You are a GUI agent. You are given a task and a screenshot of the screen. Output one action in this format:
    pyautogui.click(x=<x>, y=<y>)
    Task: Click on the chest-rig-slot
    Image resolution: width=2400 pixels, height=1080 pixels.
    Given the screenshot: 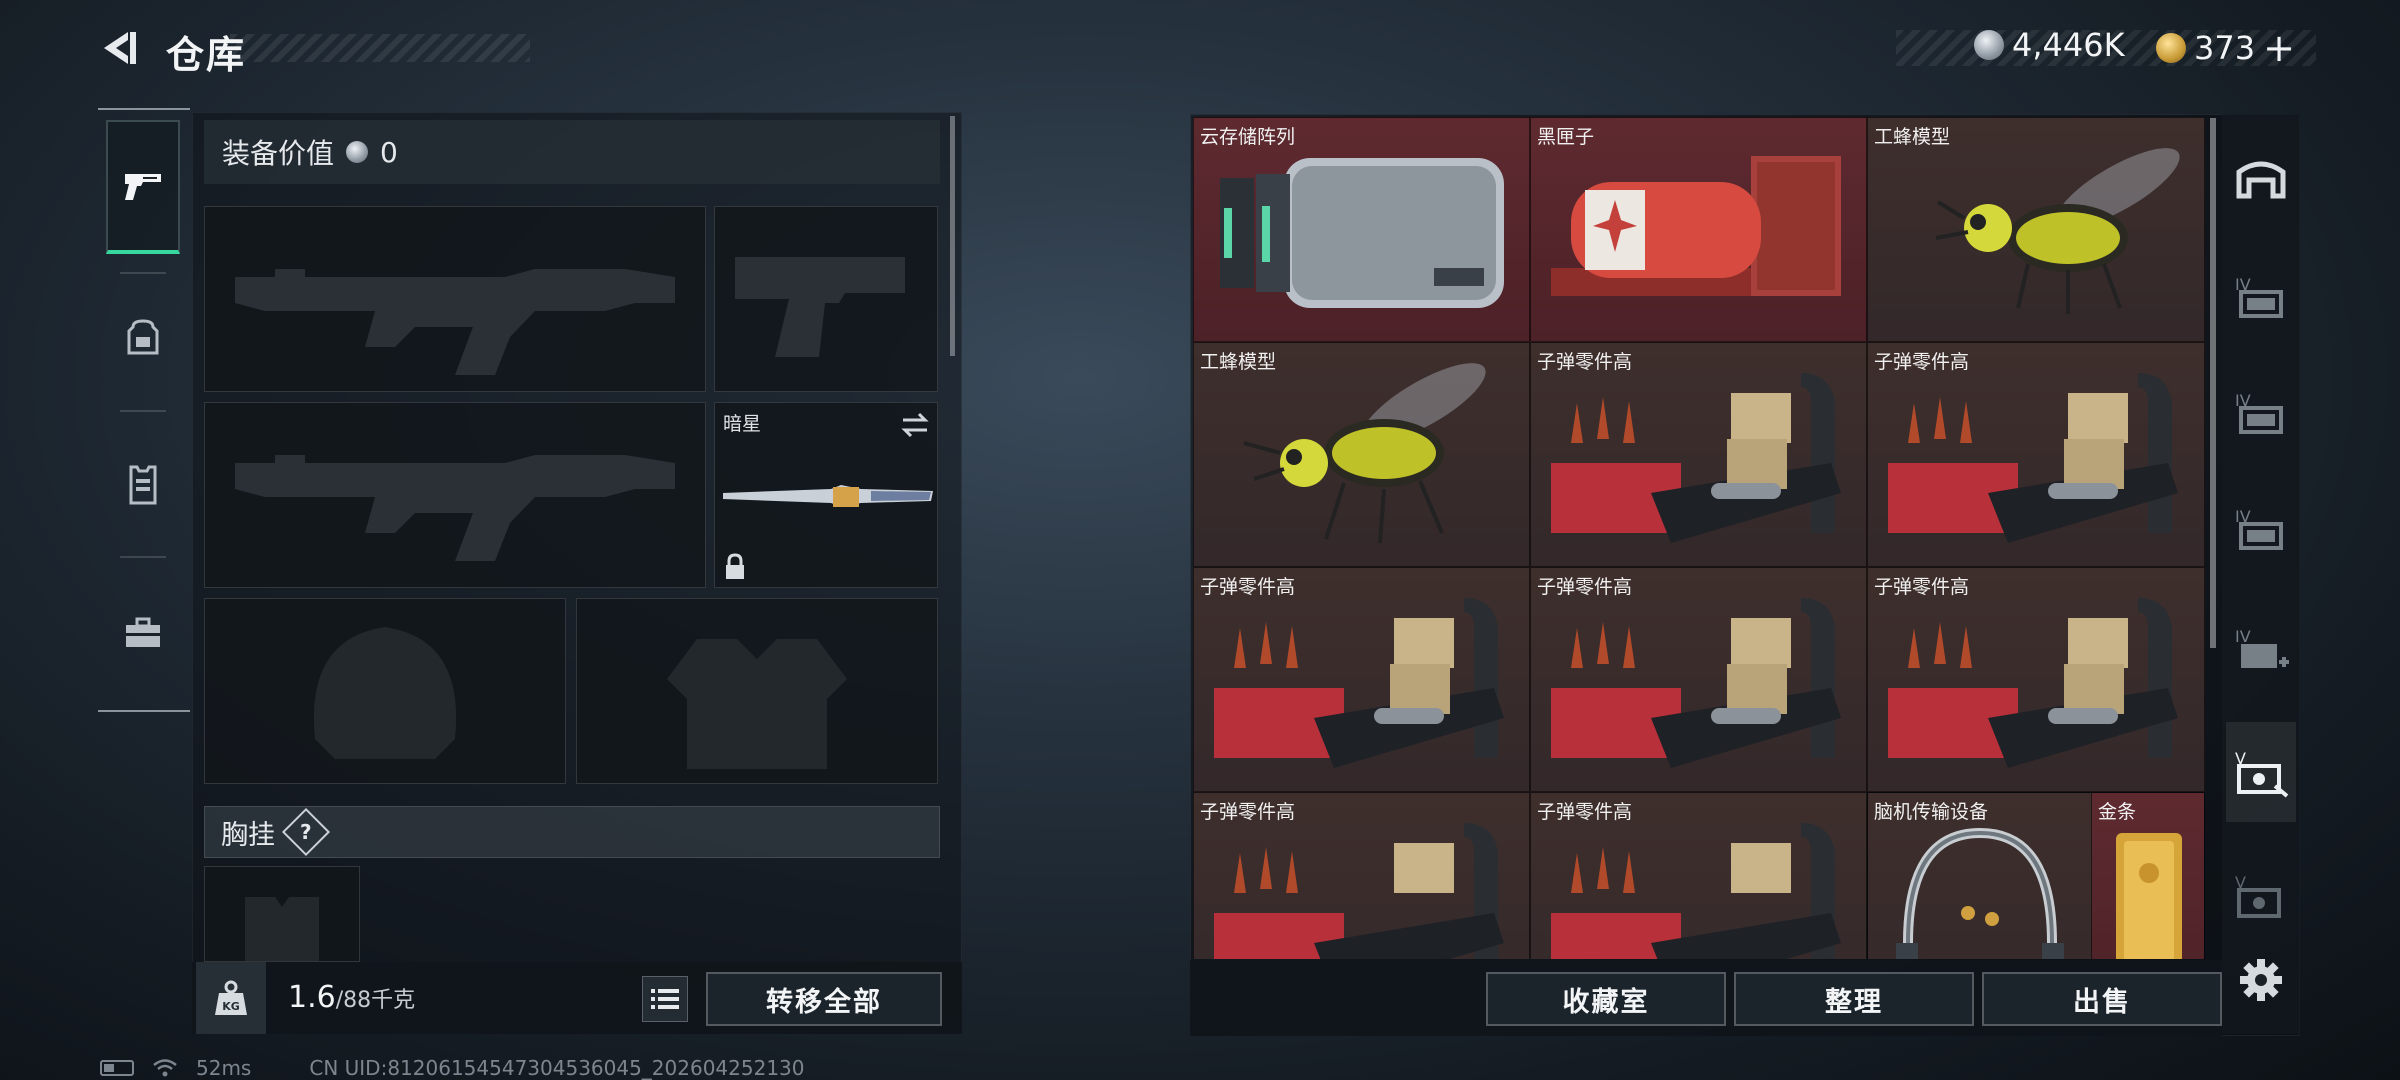 What is the action you would take?
    pyautogui.click(x=282, y=914)
    